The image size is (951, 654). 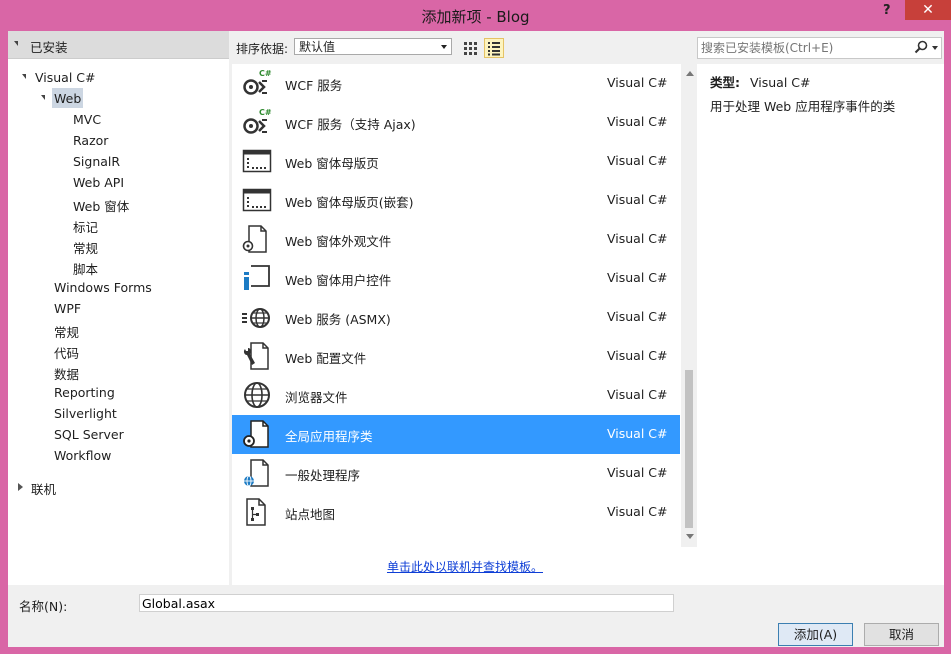 I want to click on template-name: WCF 服务, so click(x=314, y=85).